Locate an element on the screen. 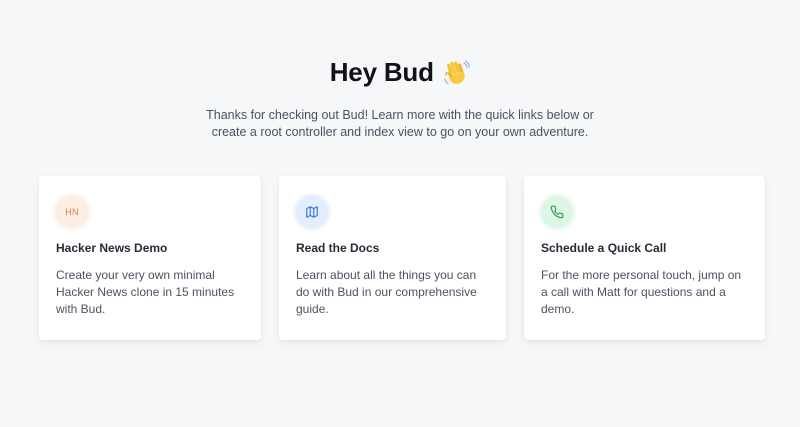 The width and height of the screenshot is (800, 427). phone-icon is located at coordinates (557, 212).